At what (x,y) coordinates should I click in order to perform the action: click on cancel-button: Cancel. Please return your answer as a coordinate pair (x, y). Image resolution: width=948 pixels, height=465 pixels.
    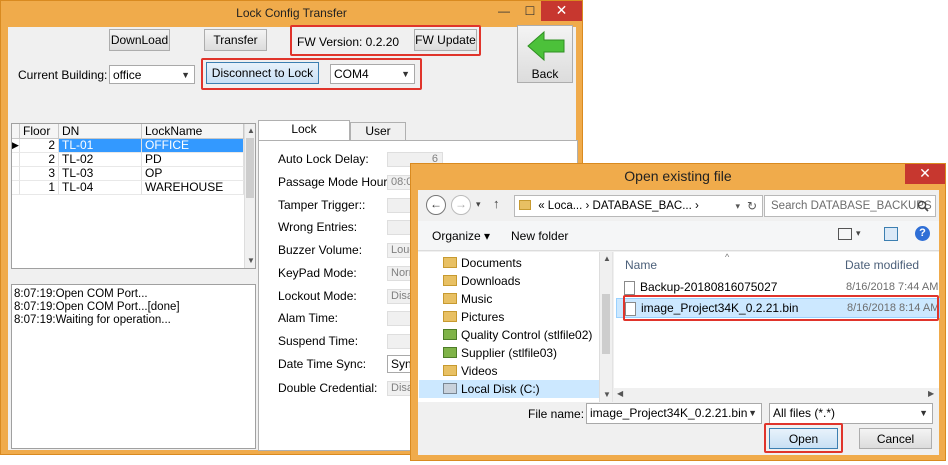
    Looking at the image, I should click on (895, 438).